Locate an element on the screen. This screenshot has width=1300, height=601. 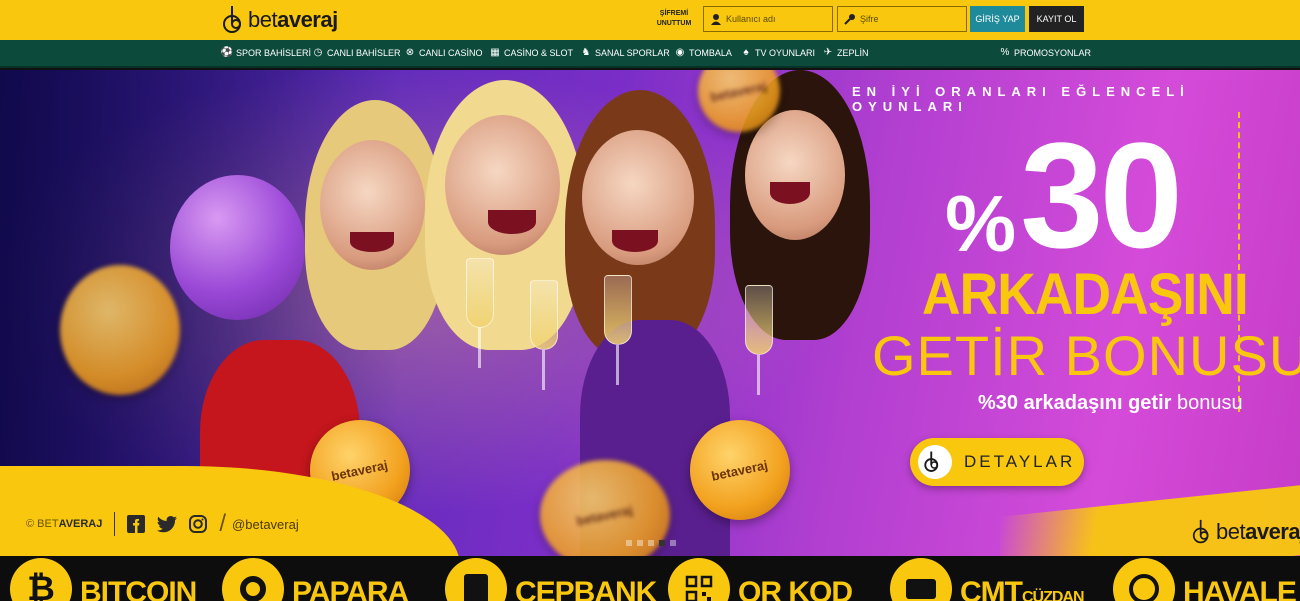
facebook-icon is located at coordinates (136, 524).